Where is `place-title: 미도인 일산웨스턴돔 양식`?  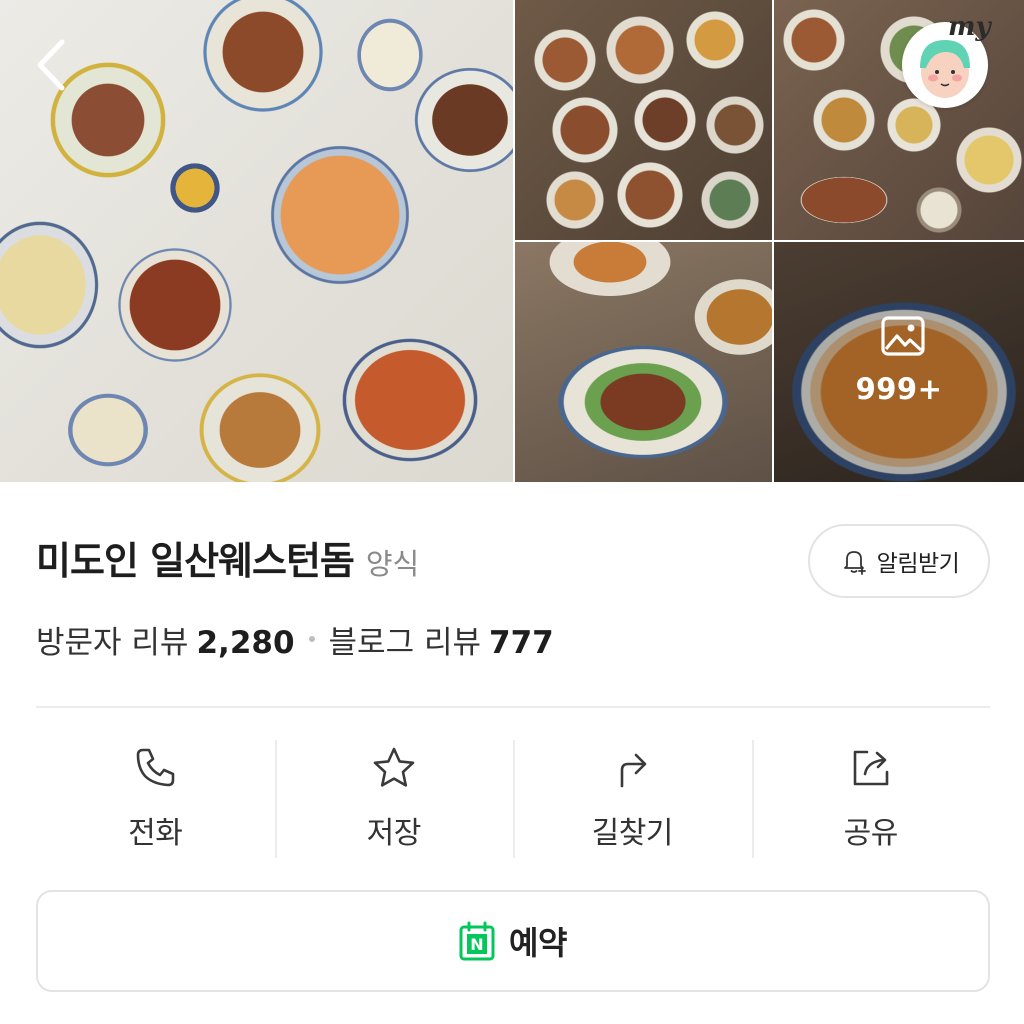 place-title: 미도인 일산웨스턴돔 양식 is located at coordinates (228, 556).